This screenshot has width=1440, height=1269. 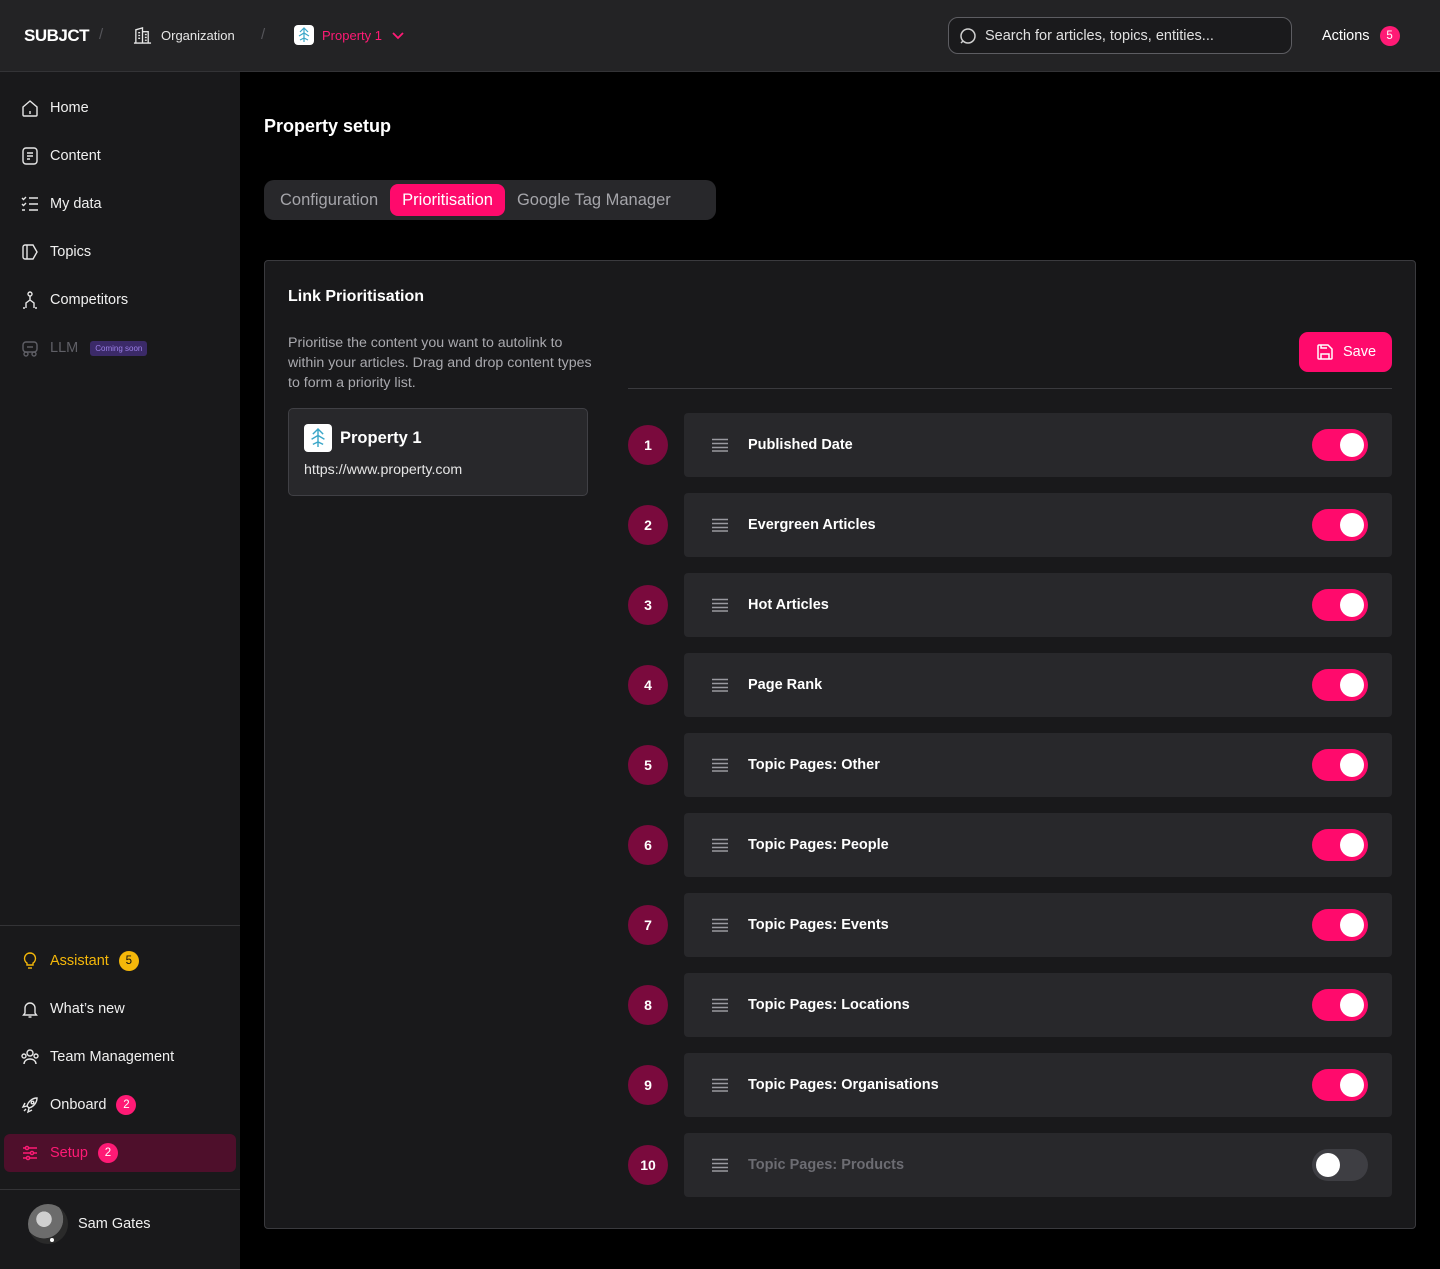 I want to click on team-icon, so click(x=30, y=1057).